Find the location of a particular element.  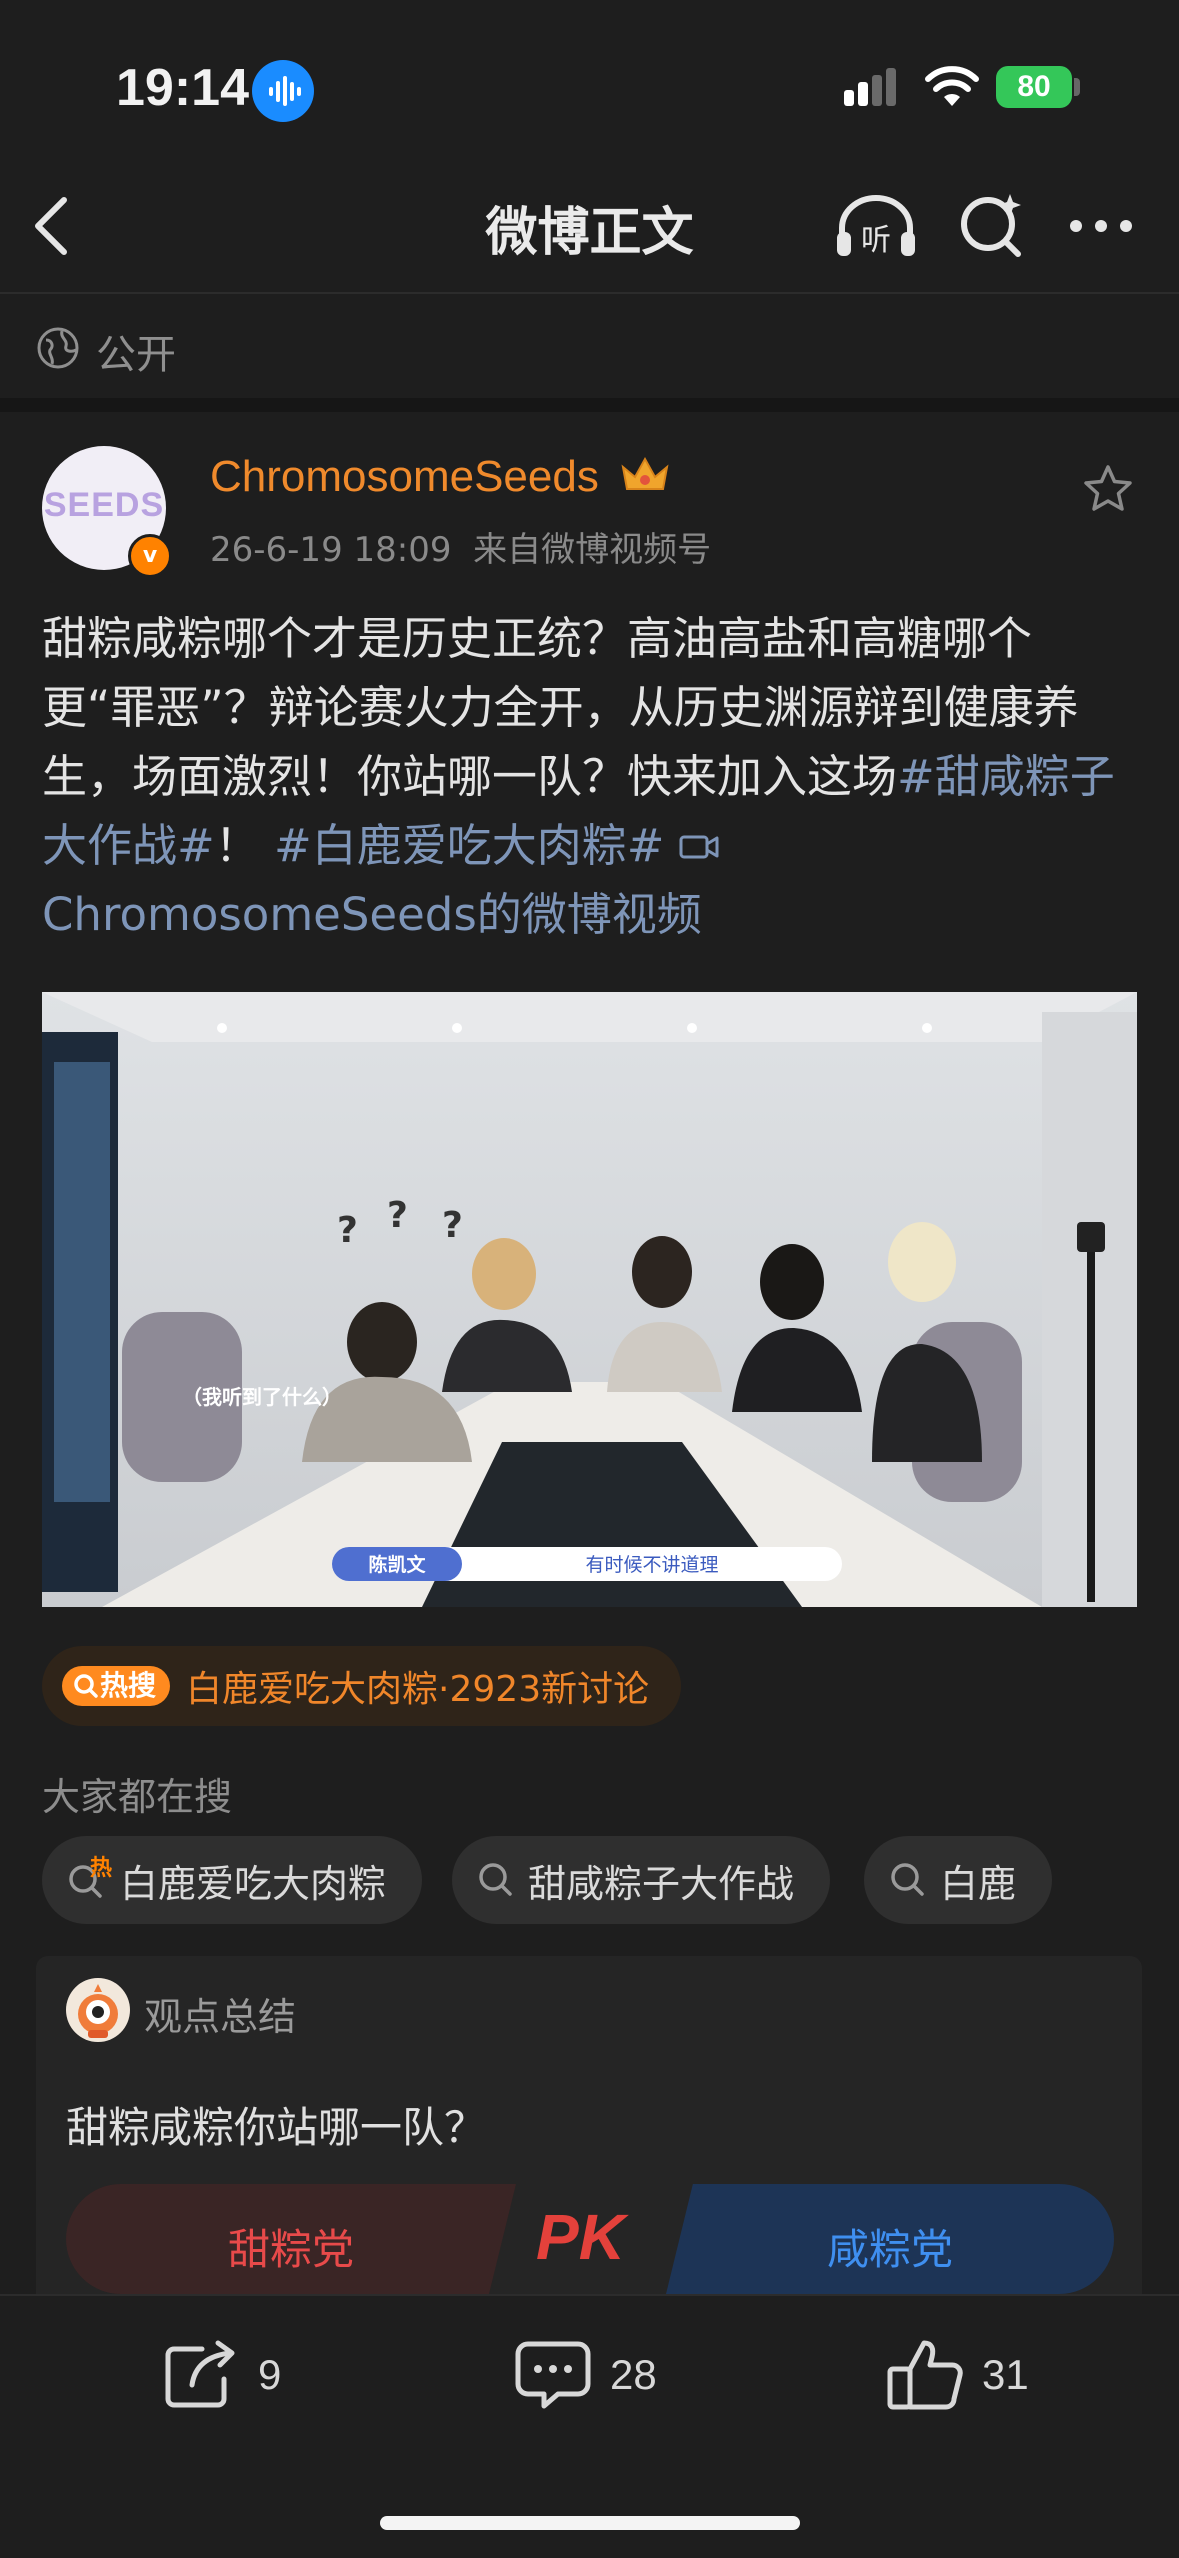

search-chip: 甜咸粽子大作战 is located at coordinates (641, 1880).